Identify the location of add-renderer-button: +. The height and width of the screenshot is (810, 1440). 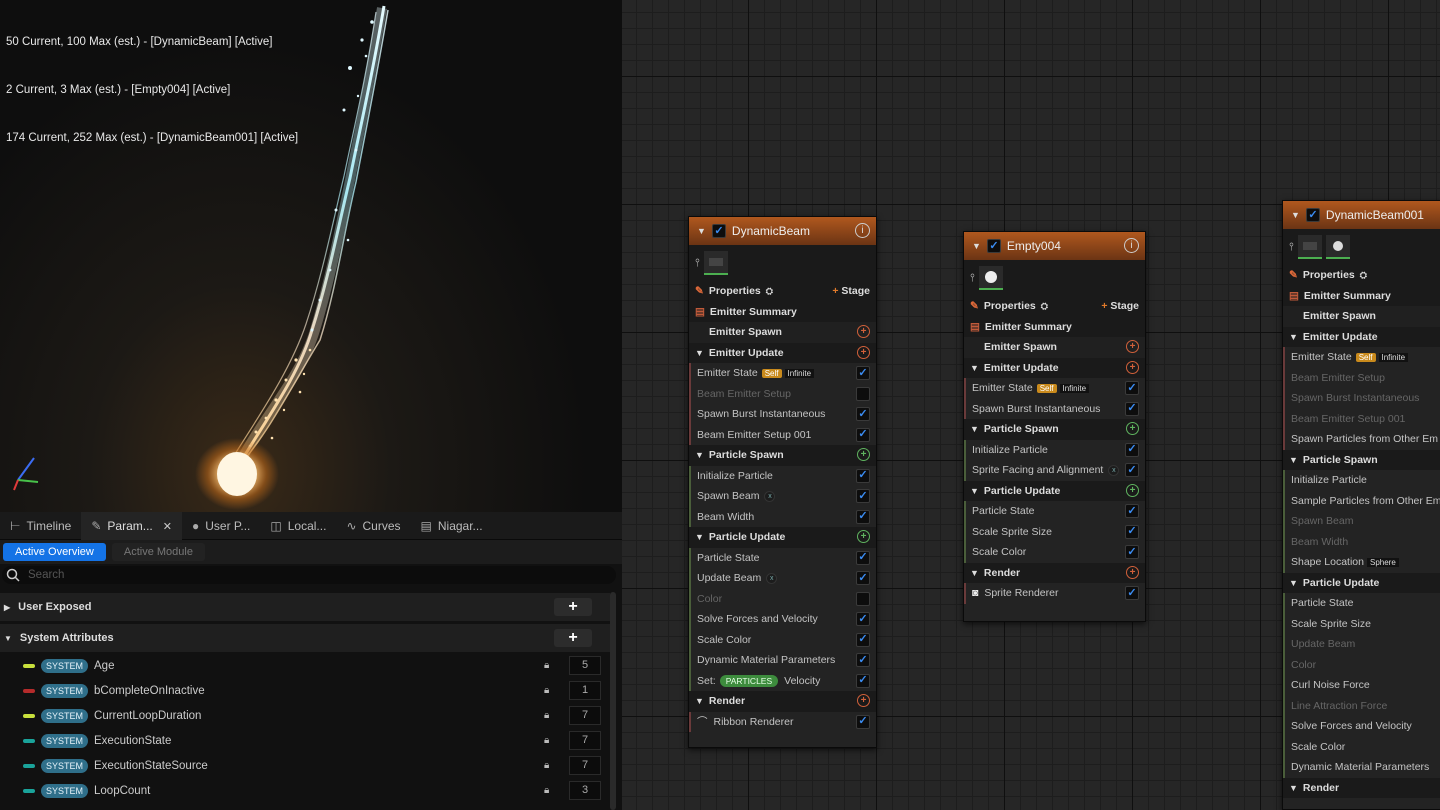
(863, 700).